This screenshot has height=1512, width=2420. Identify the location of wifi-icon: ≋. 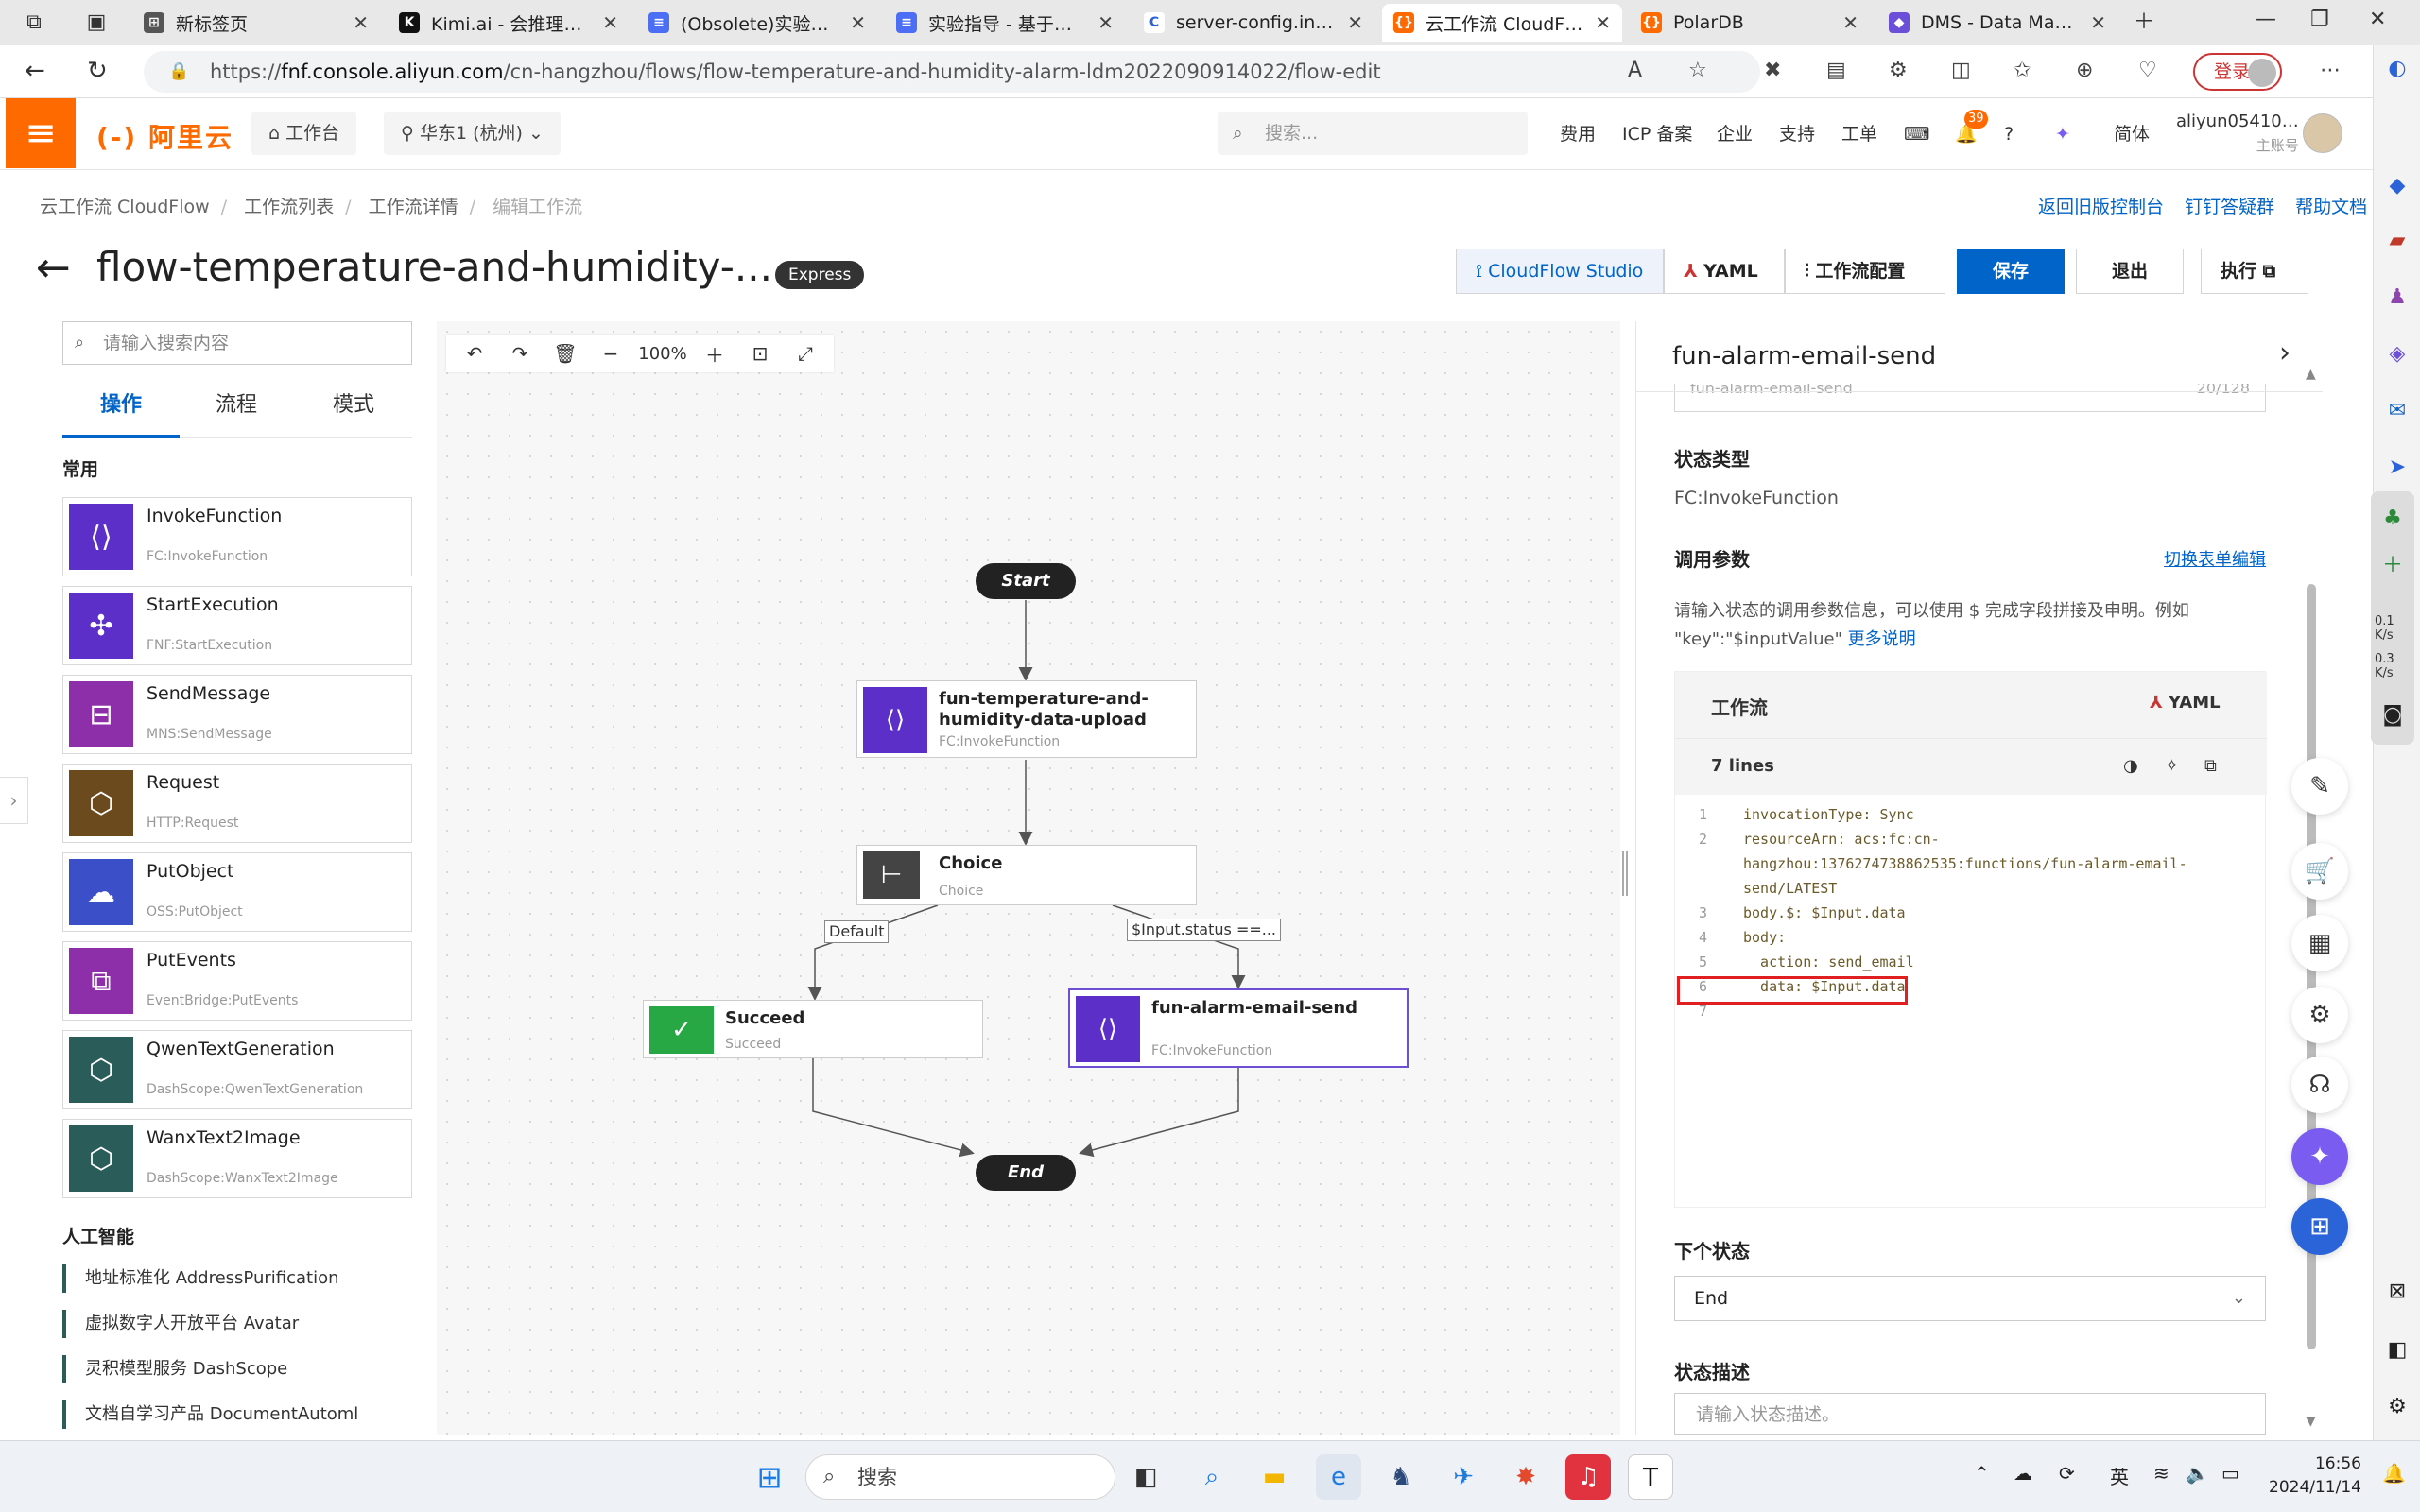
(2161, 1473).